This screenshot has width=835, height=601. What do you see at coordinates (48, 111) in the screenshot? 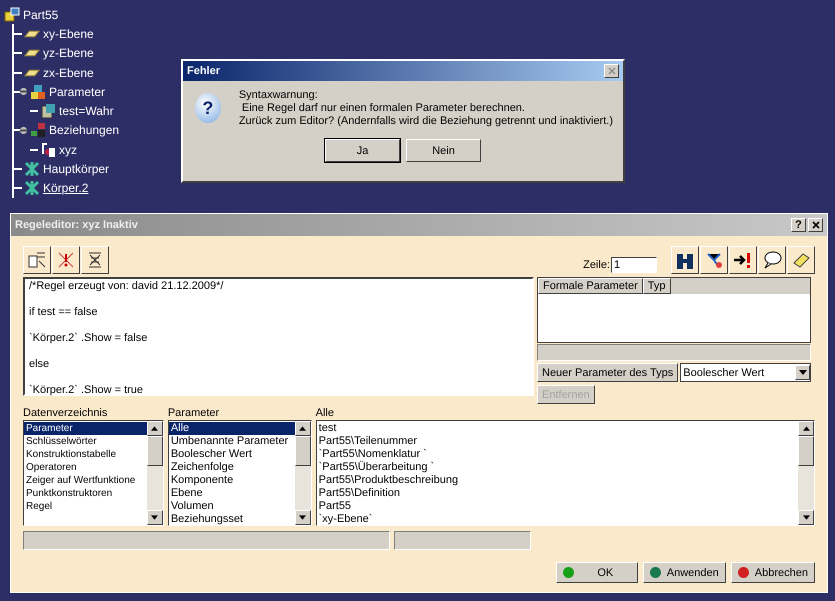
I see `parameter-icon` at bounding box center [48, 111].